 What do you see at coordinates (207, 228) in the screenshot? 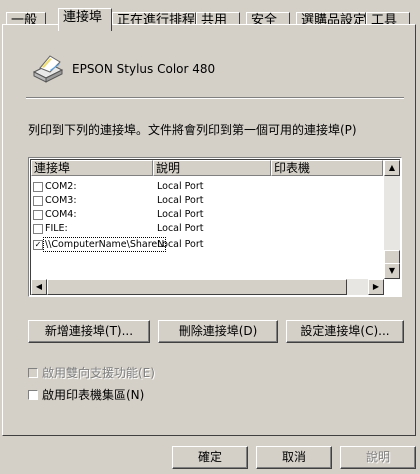
I see `port-row: FILE: Local Port` at bounding box center [207, 228].